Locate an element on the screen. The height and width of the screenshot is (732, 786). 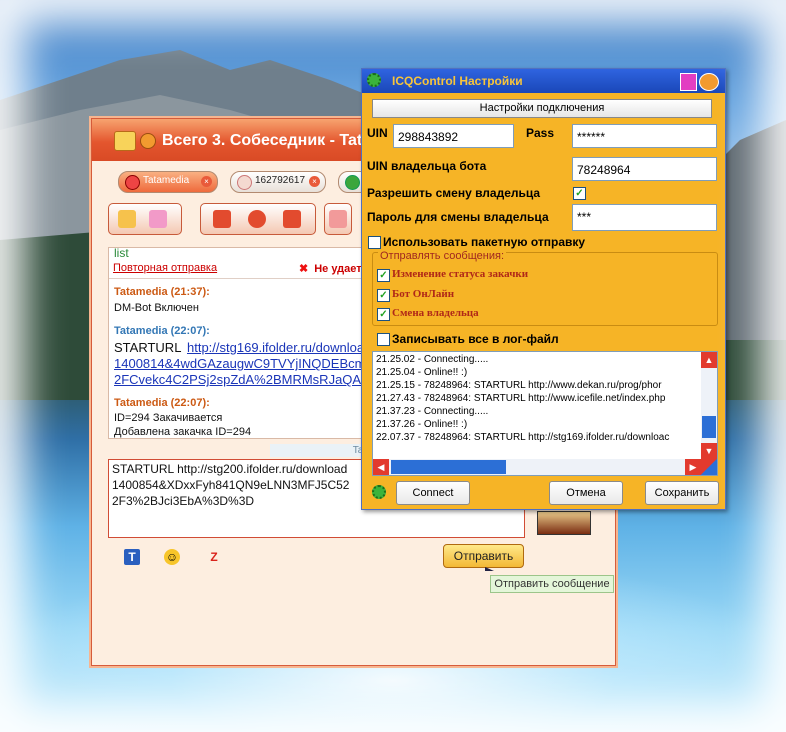
dialog-title-bar: ICQControl Настройки is located at coordinates (543, 81).